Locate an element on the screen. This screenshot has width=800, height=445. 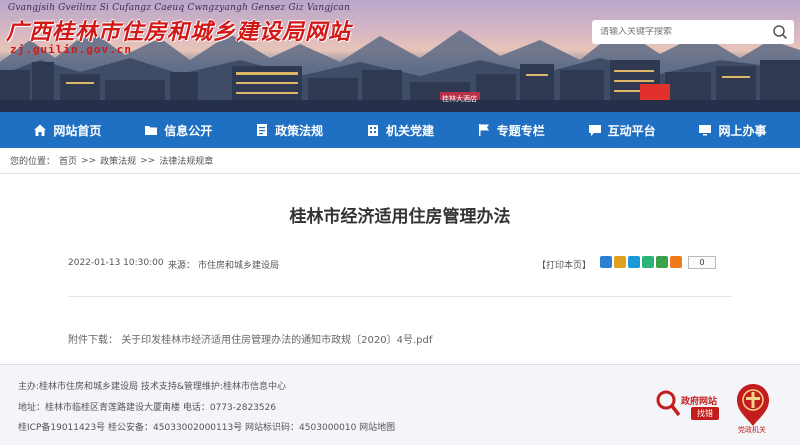
search-input is located at coordinates (685, 32).